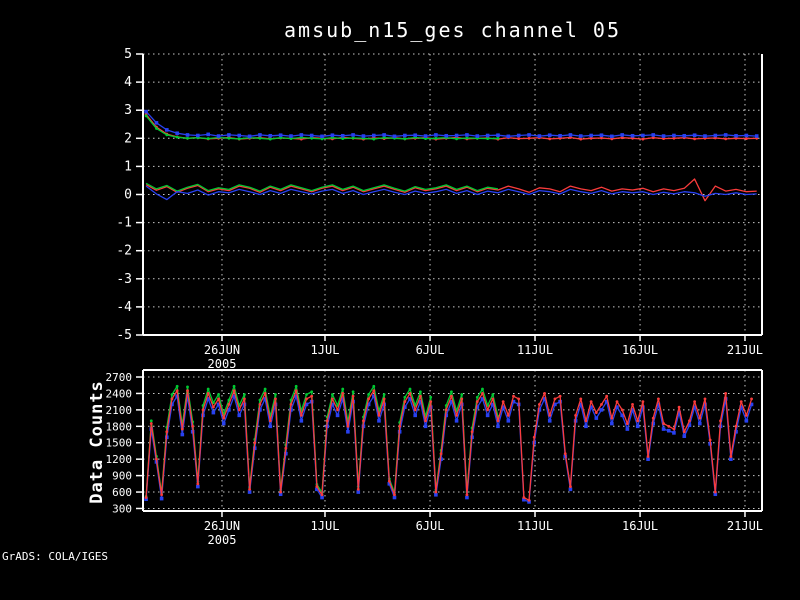  What do you see at coordinates (124, 307) in the screenshot?
I see `svg-text: -4` at bounding box center [124, 307].